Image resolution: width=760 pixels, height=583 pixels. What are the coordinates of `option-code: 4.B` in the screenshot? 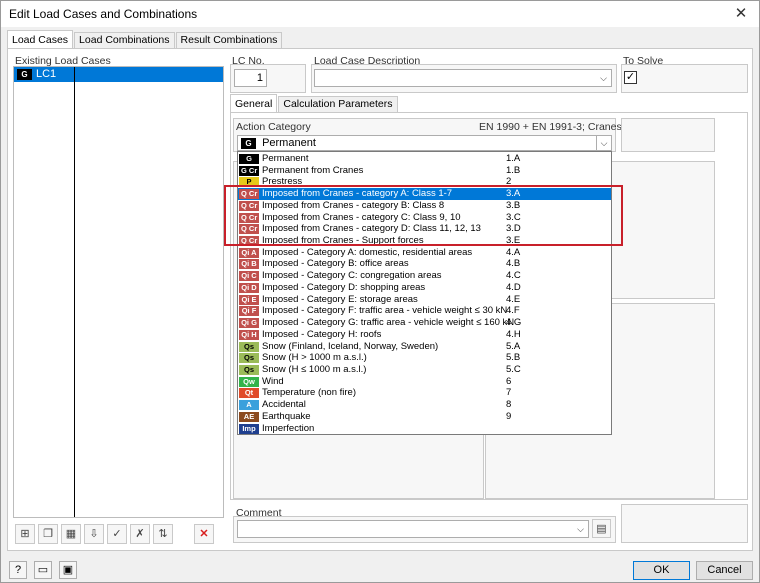 It's located at (513, 264).